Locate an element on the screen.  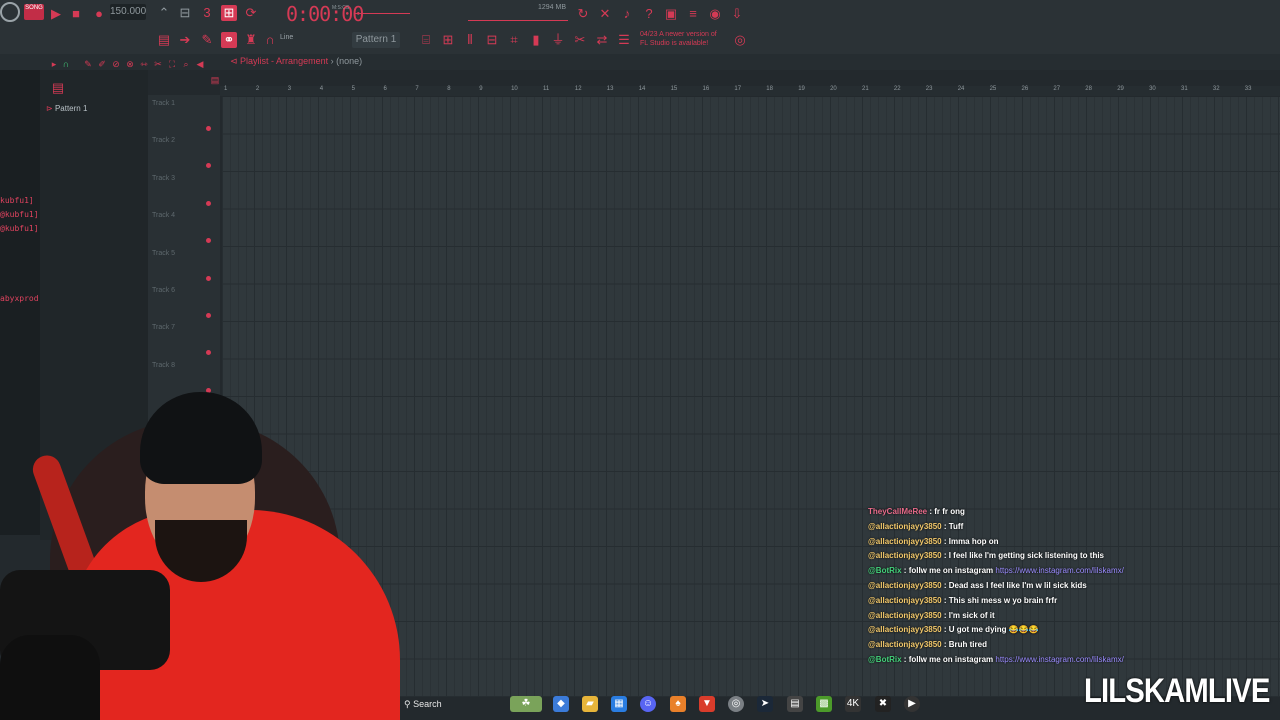
steam-icon: ➤ is located at coordinates (765, 704).